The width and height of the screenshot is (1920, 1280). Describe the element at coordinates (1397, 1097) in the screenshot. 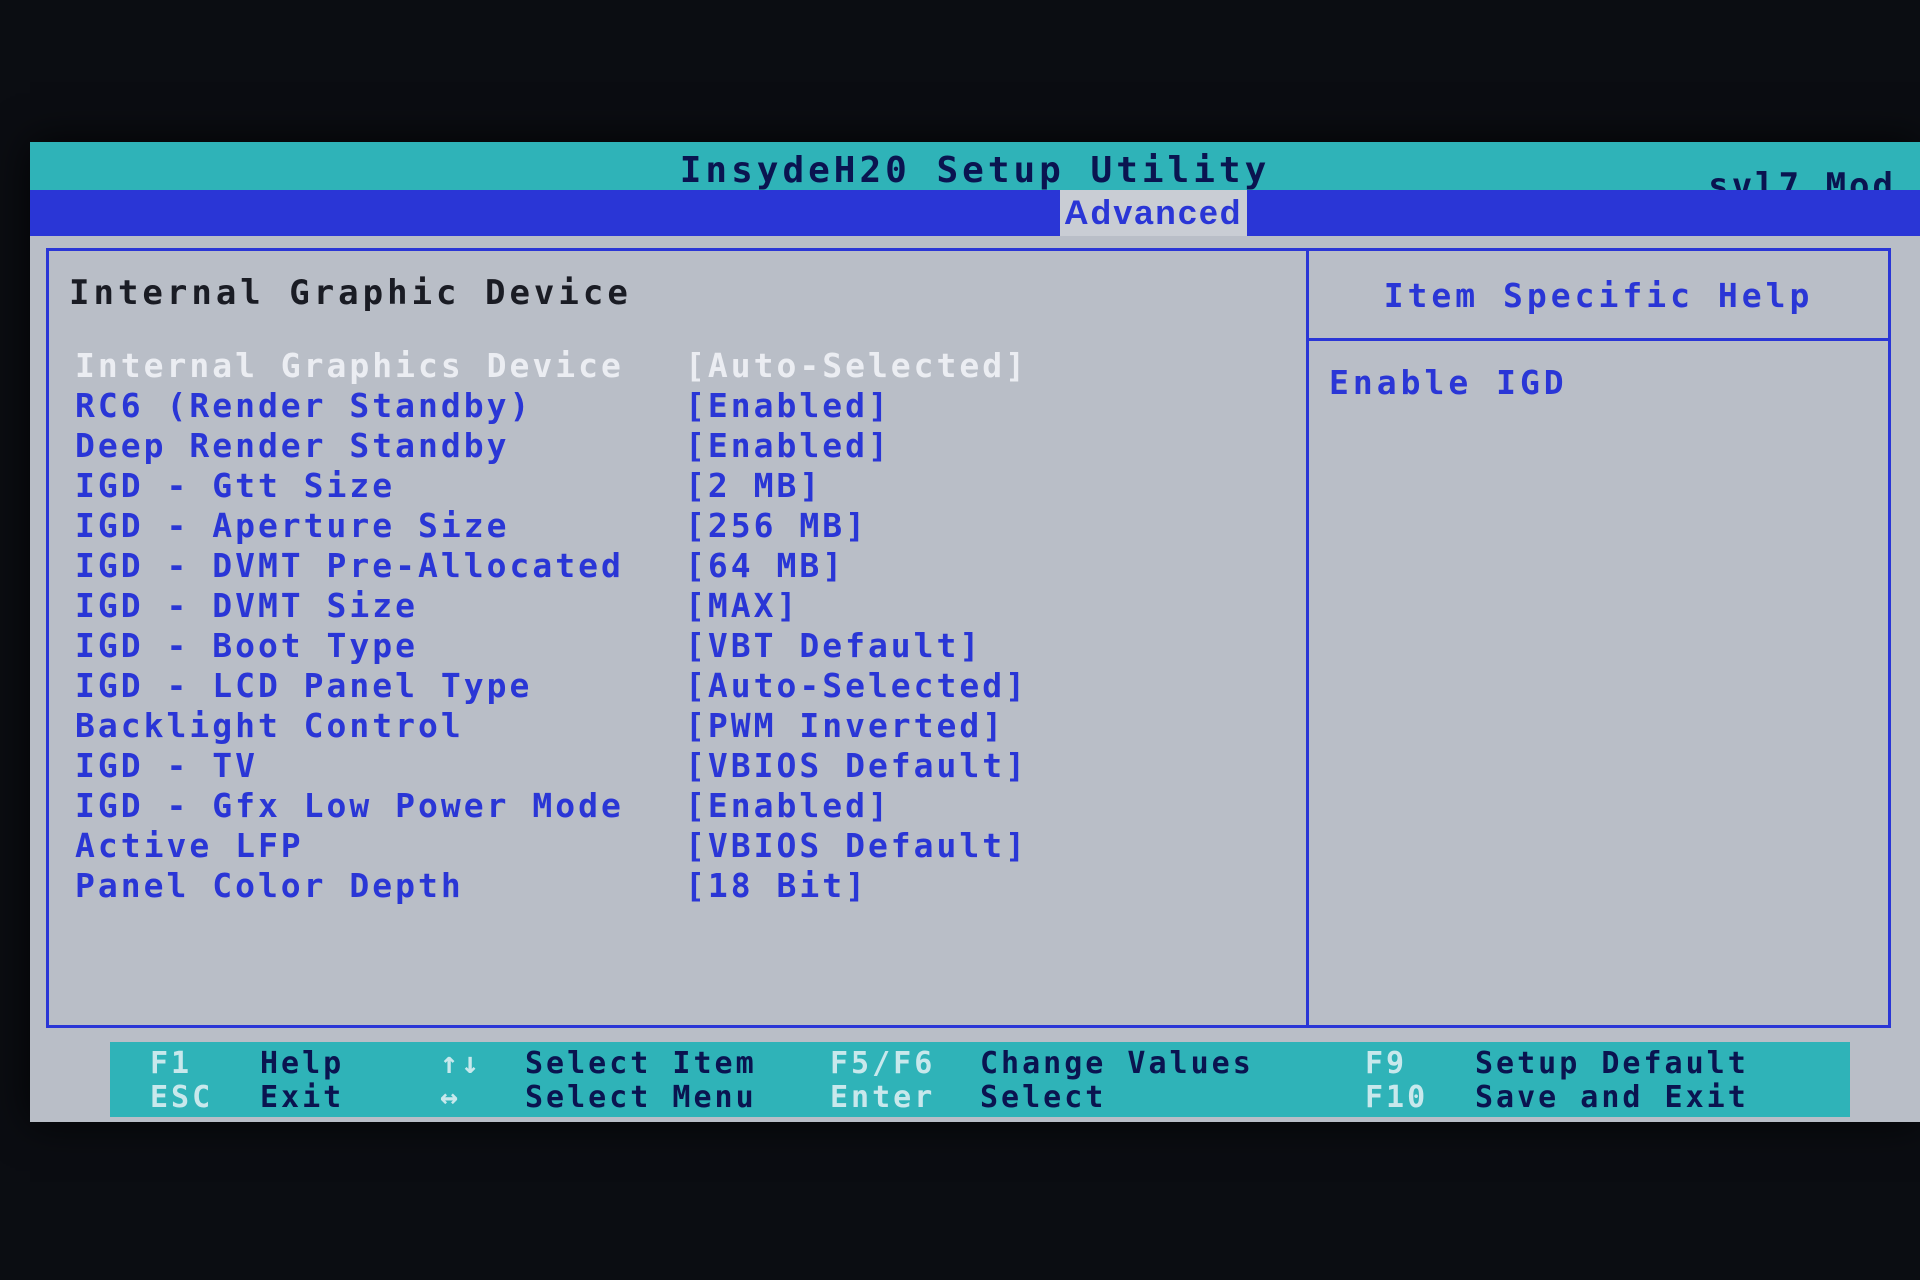

I see `key-f10: F10` at that location.